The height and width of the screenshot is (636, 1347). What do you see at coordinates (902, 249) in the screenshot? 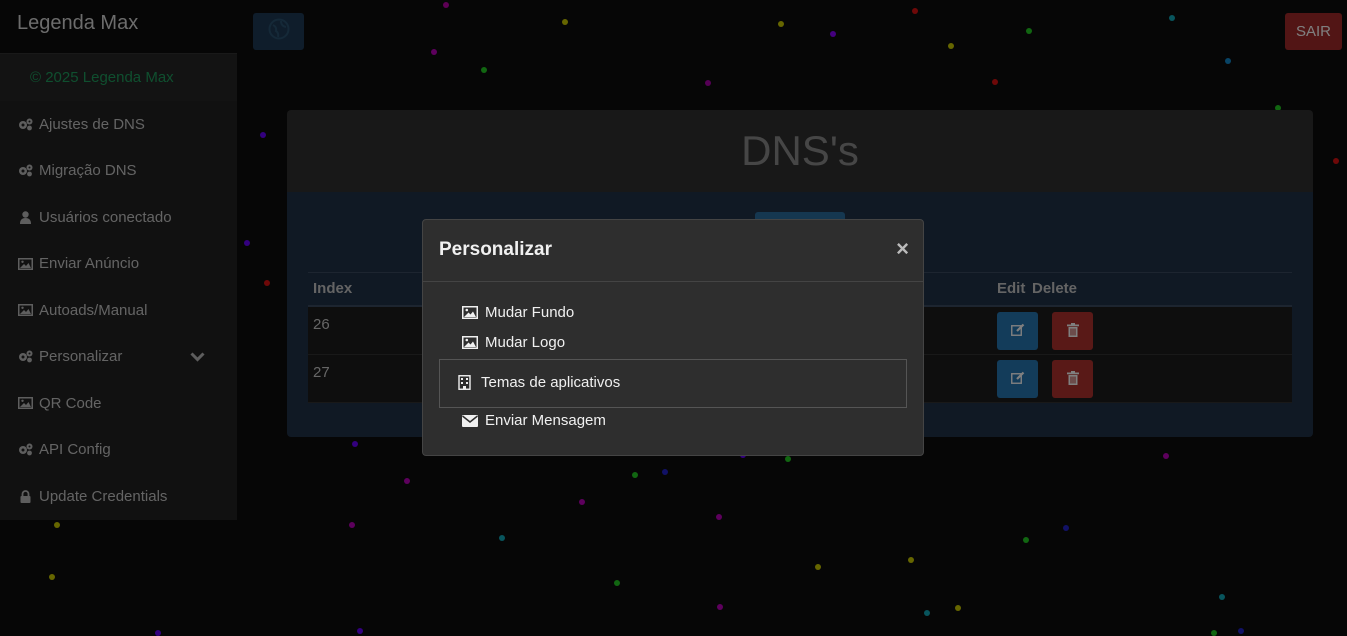
I see `close-icon: ×` at bounding box center [902, 249].